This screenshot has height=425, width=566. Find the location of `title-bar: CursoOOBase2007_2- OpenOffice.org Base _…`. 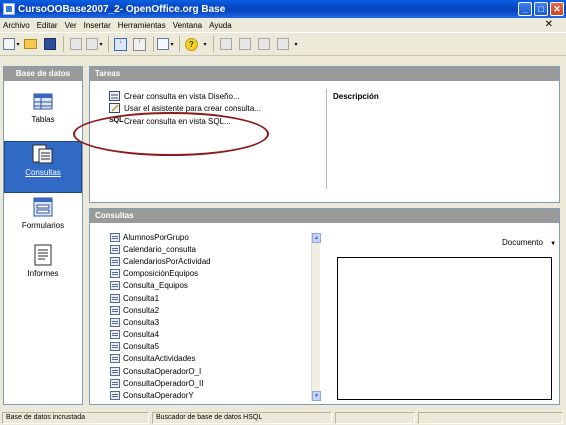

title-bar: CursoOOBase2007_2- OpenOffice.org Base _… is located at coordinates (283, 9).